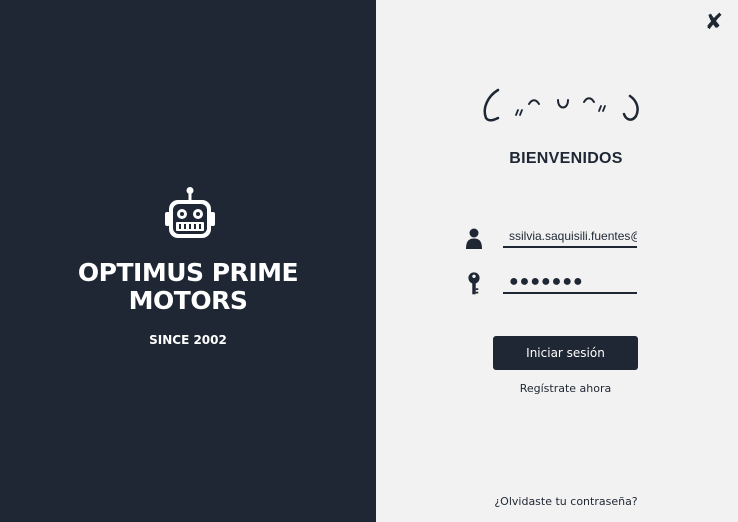 This screenshot has width=738, height=522. Describe the element at coordinates (188, 272) in the screenshot. I see `brand-name-line1: OPTIMUS PRIME` at that location.